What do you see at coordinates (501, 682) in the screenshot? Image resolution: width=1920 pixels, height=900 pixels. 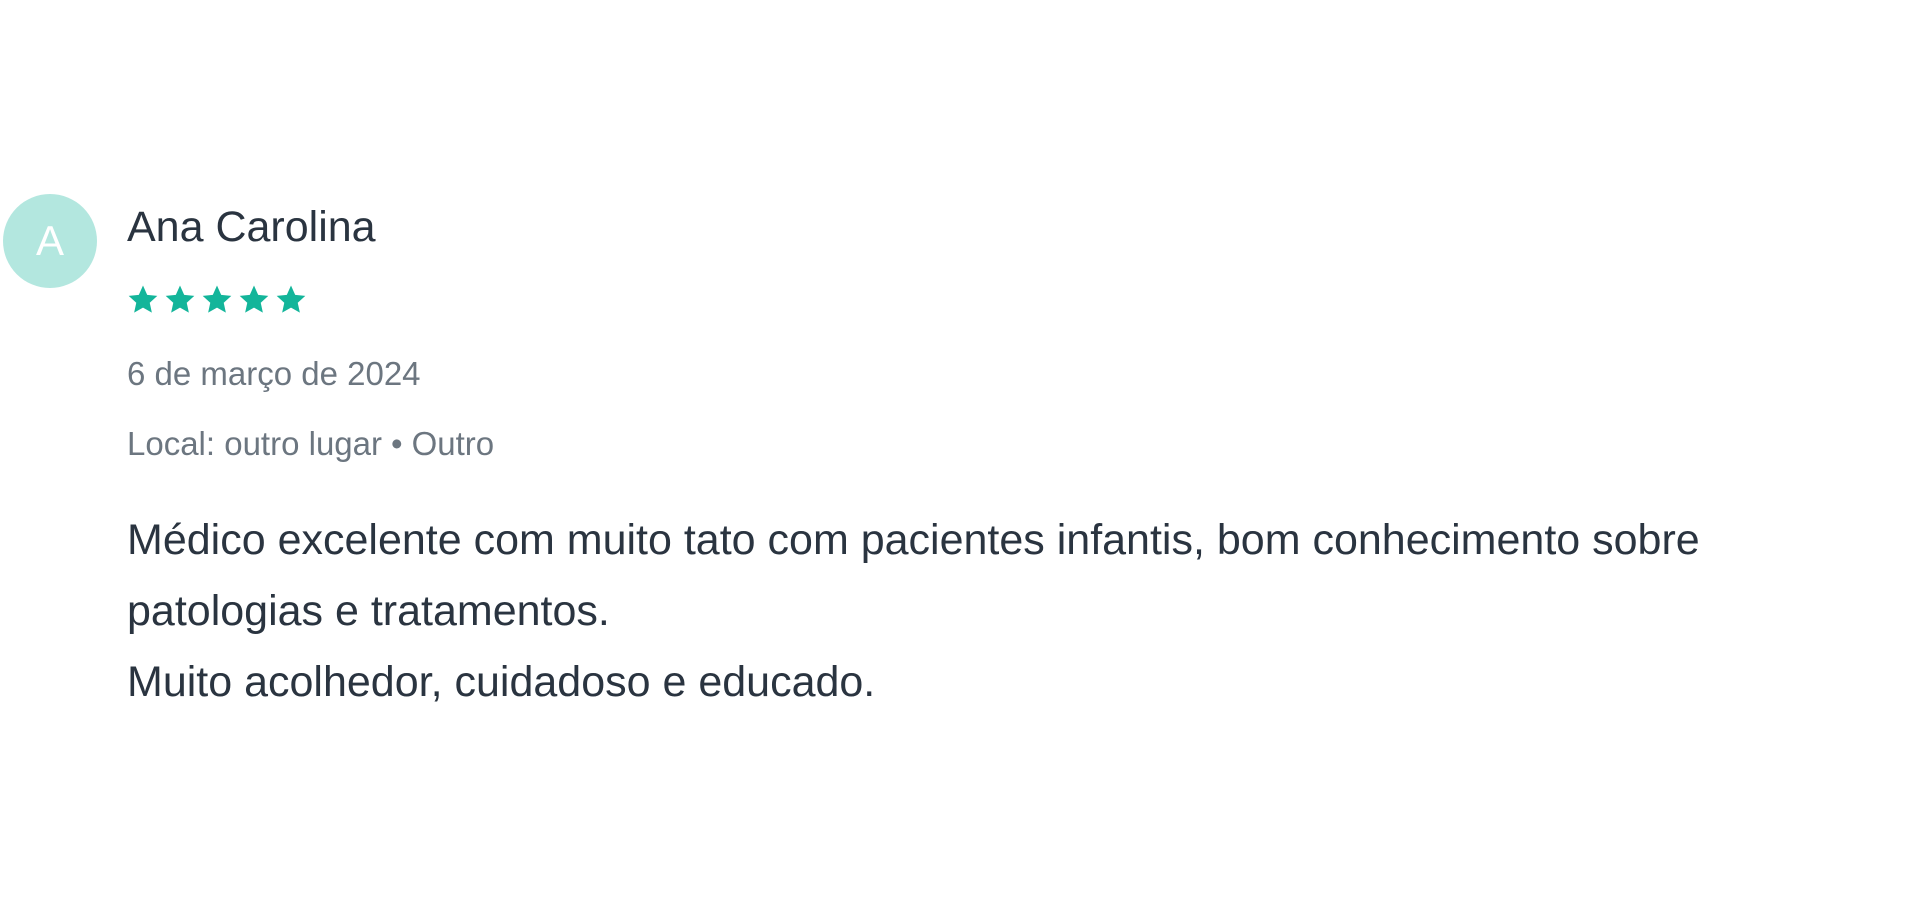 I see `review-text-line: Muito acolhedor, cuidadoso e educado.` at bounding box center [501, 682].